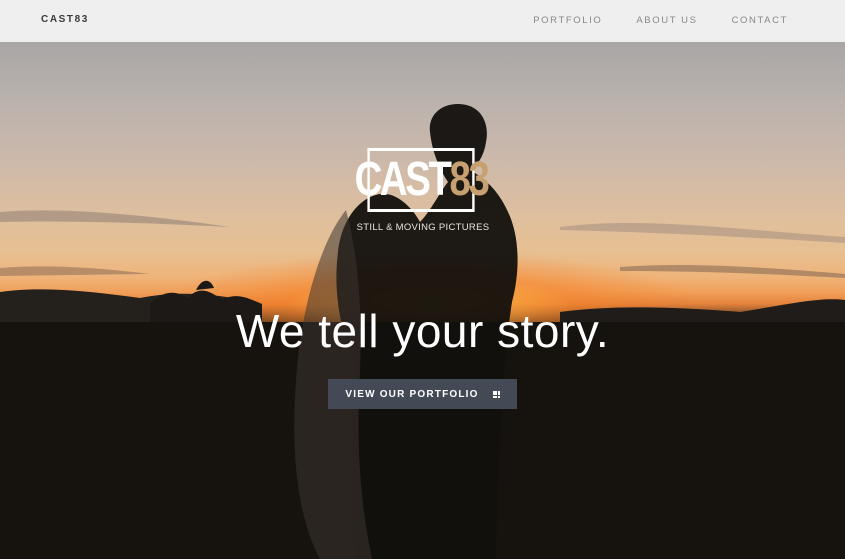 The image size is (845, 559). Describe the element at coordinates (412, 394) in the screenshot. I see `view-portfolio-label: VIEW OUR PORTFOLIO` at that location.